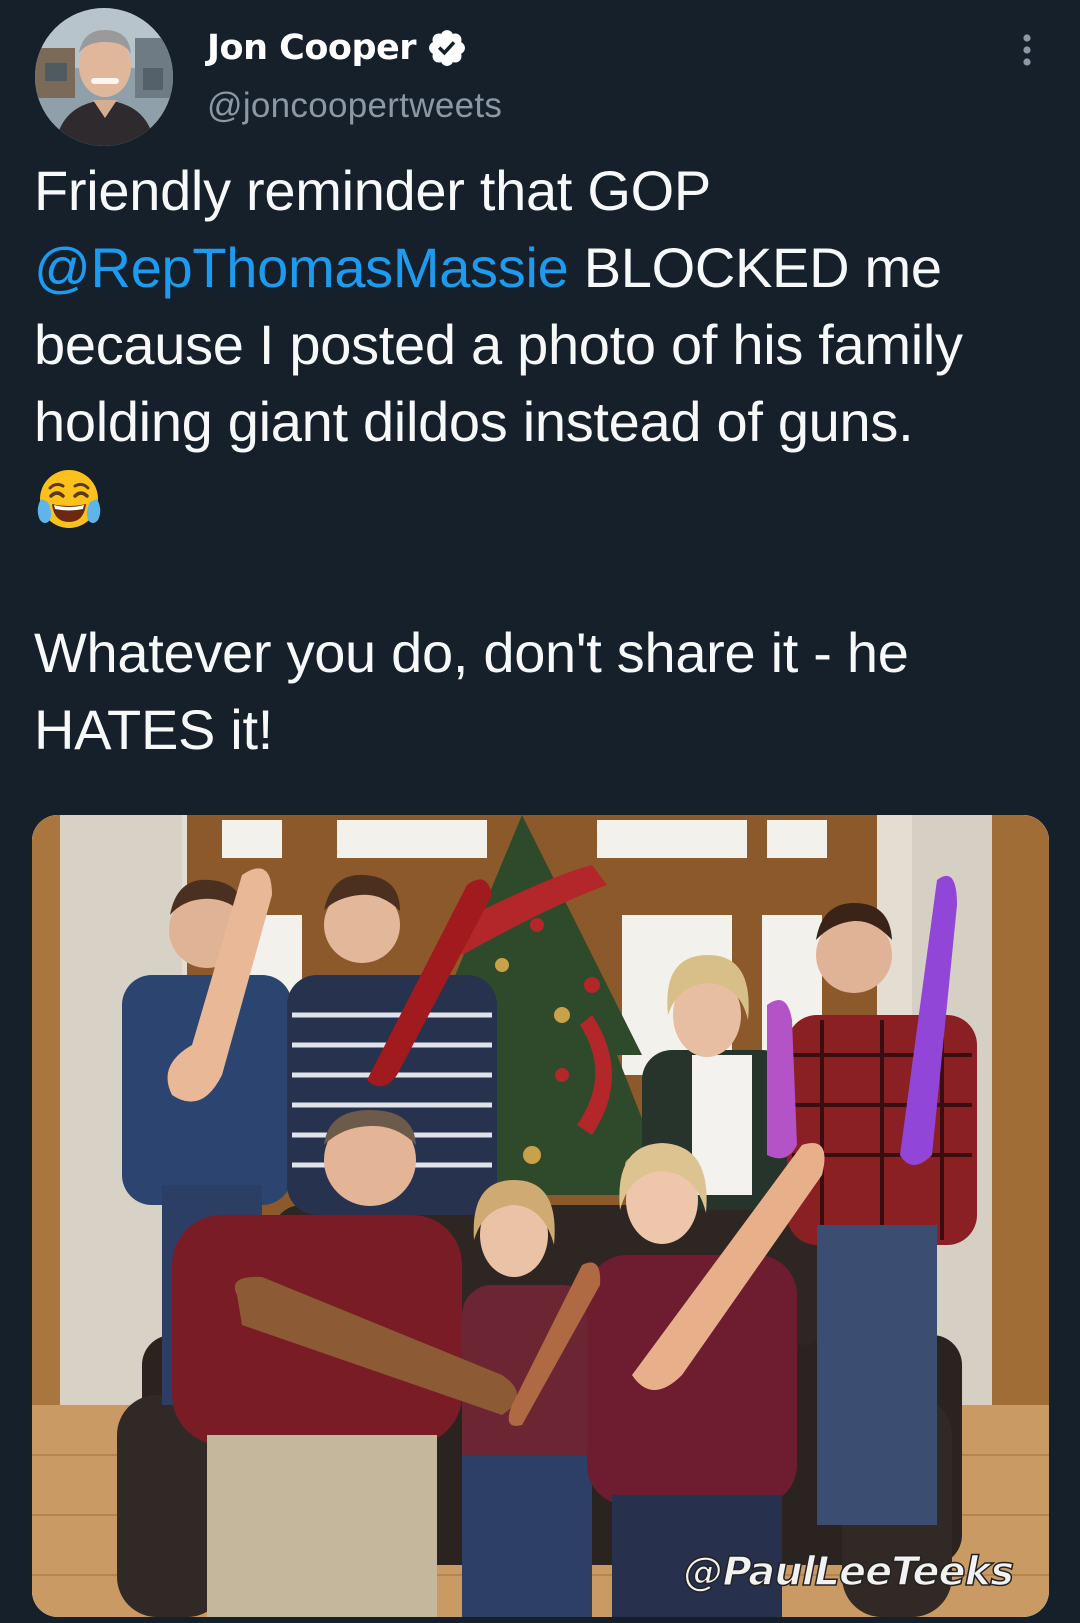 This screenshot has width=1080, height=1623. What do you see at coordinates (301, 267) in the screenshot?
I see `mention-link: @RepThomasMassie` at bounding box center [301, 267].